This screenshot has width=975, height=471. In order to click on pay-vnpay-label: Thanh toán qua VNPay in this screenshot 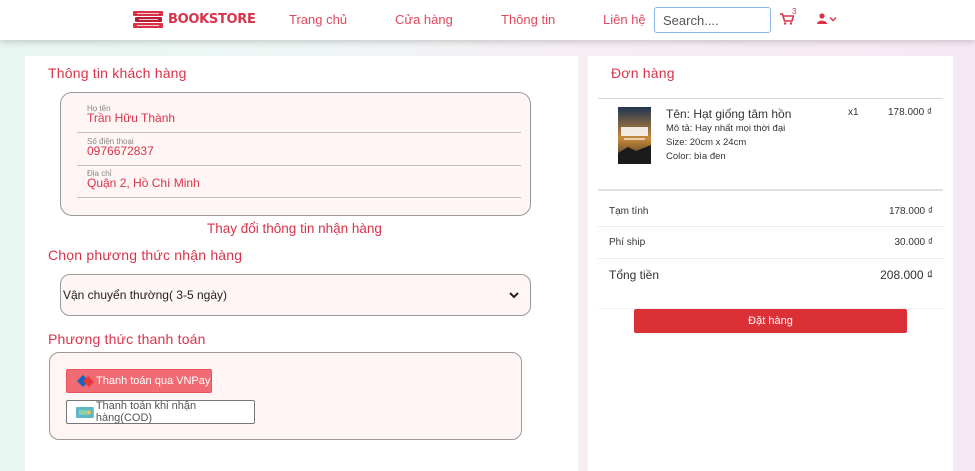, I will do `click(153, 381)`.